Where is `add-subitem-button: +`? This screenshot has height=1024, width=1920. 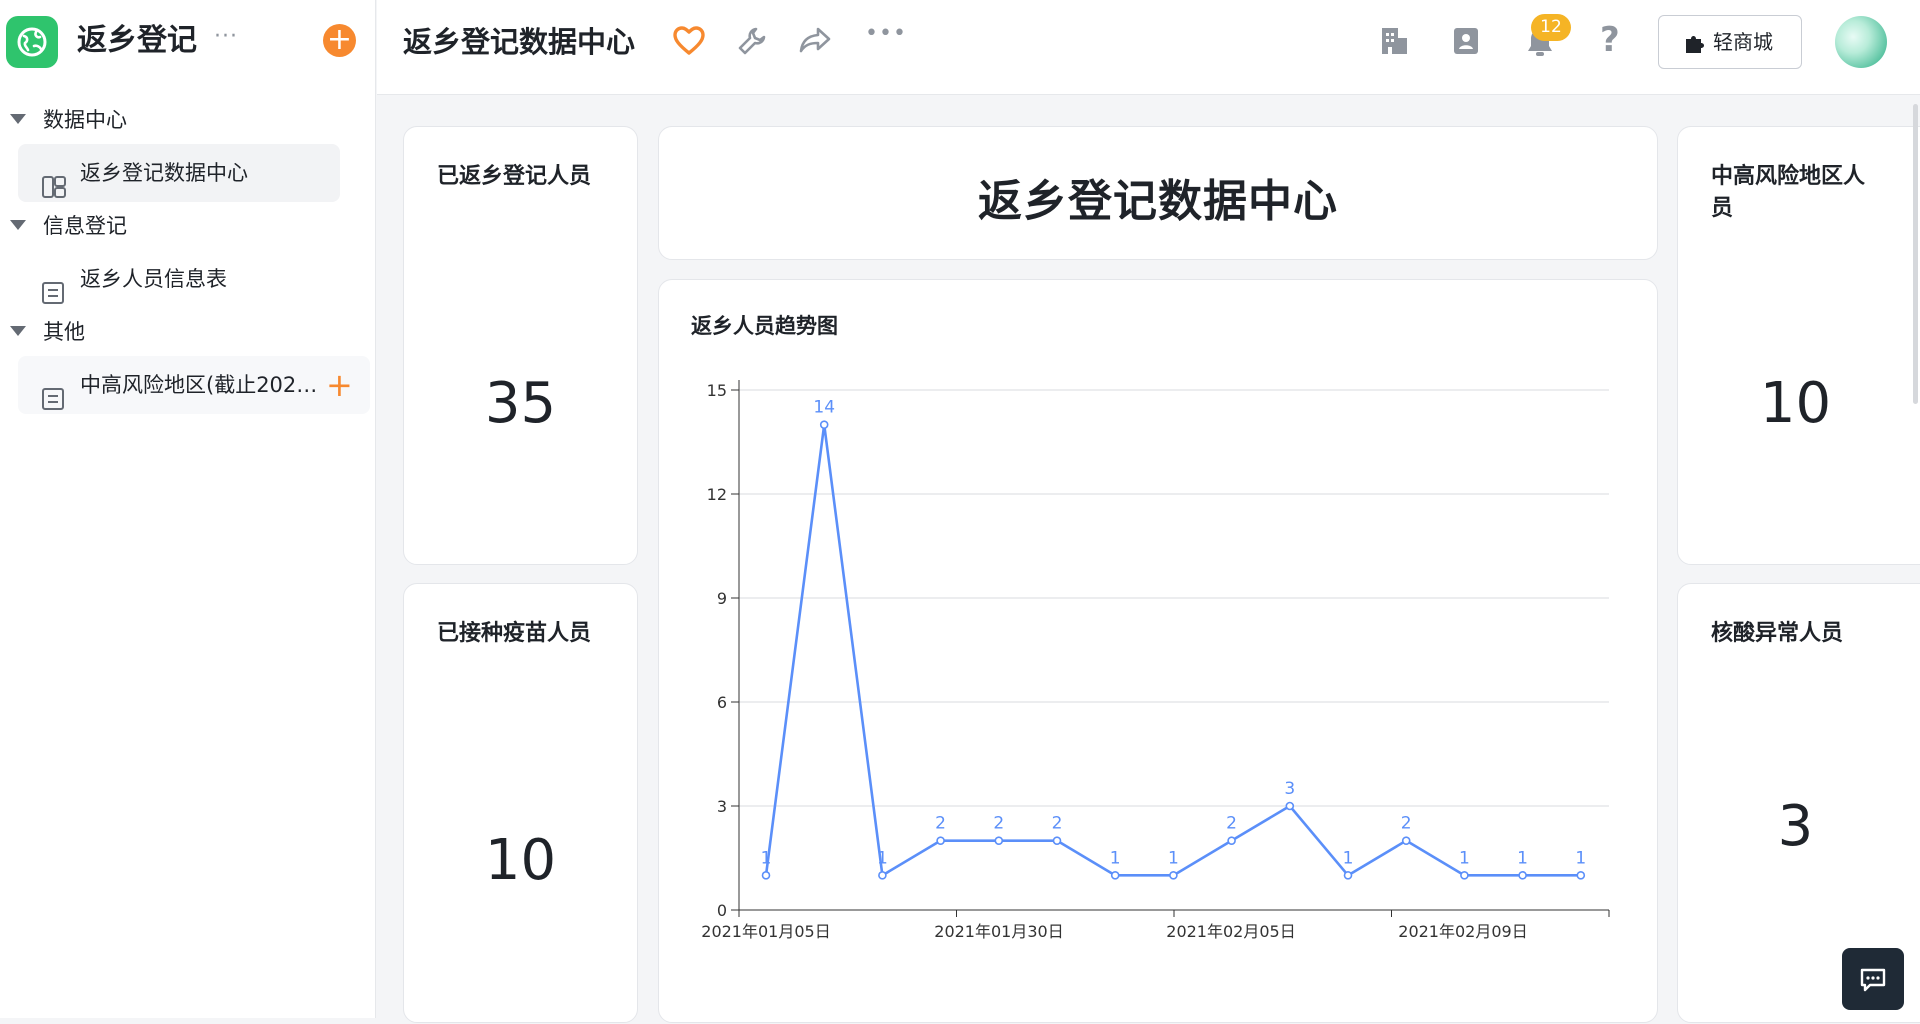
add-subitem-button: + is located at coordinates (339, 385).